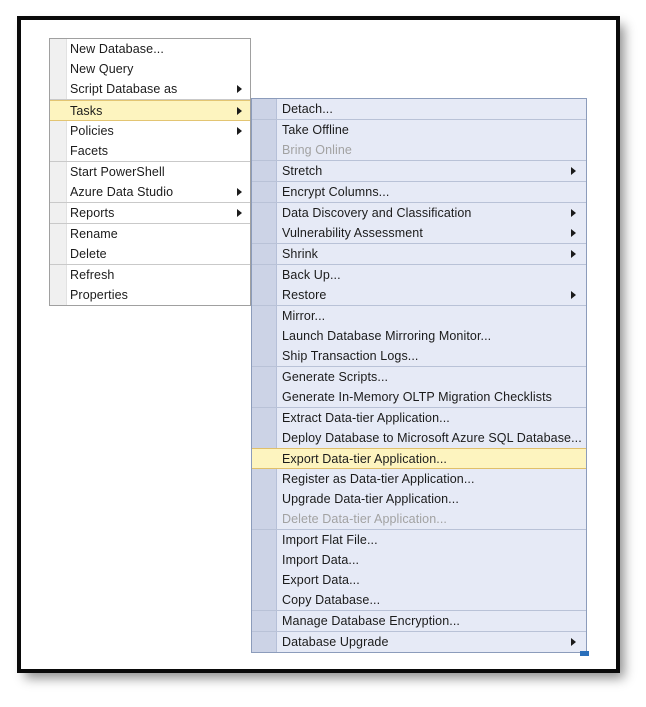  What do you see at coordinates (419, 295) in the screenshot?
I see `tasks-submenu-item-restore: Restore` at bounding box center [419, 295].